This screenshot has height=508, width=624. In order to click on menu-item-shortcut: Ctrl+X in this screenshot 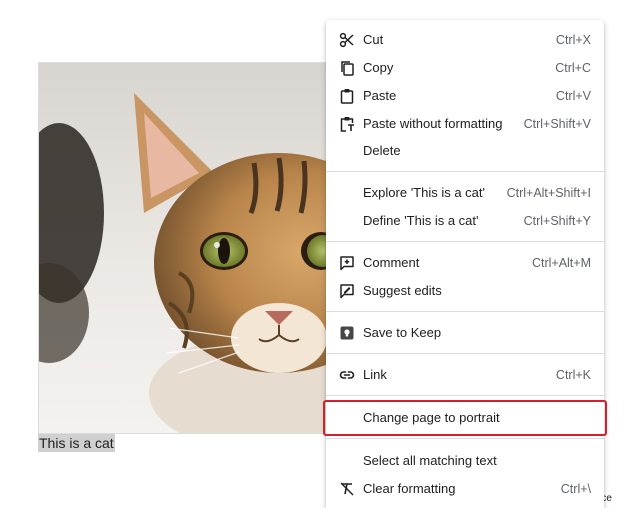, I will do `click(573, 39)`.